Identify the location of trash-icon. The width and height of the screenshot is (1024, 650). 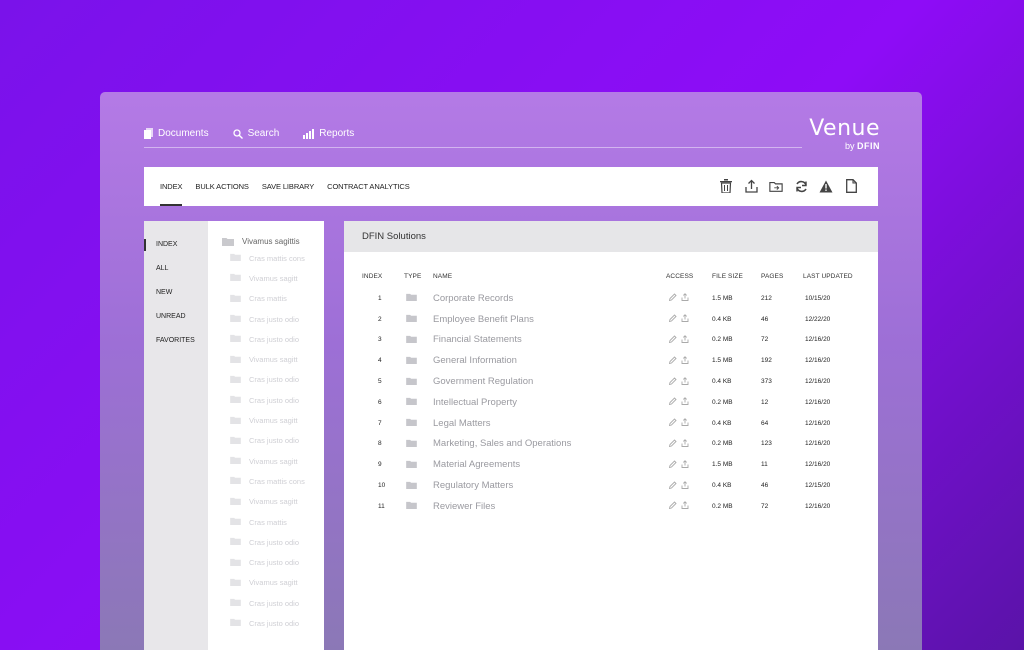
(726, 186).